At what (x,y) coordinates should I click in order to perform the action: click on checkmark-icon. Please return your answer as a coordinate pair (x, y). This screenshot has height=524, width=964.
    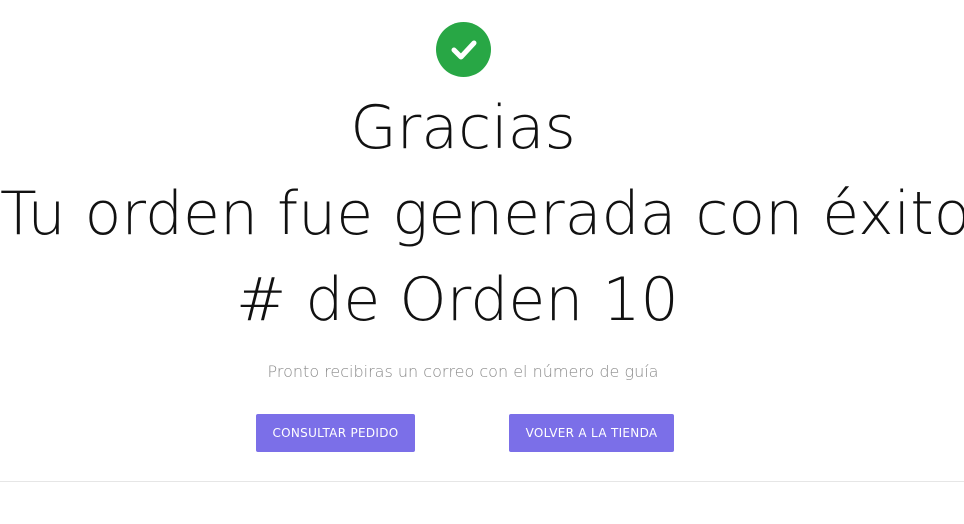
    Looking at the image, I should click on (463, 49).